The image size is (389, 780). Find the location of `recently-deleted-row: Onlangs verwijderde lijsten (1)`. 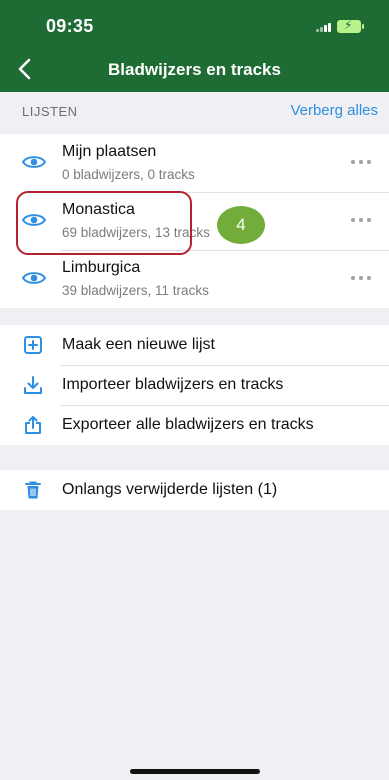

recently-deleted-row: Onlangs verwijderde lijsten (1) is located at coordinates (194, 490).